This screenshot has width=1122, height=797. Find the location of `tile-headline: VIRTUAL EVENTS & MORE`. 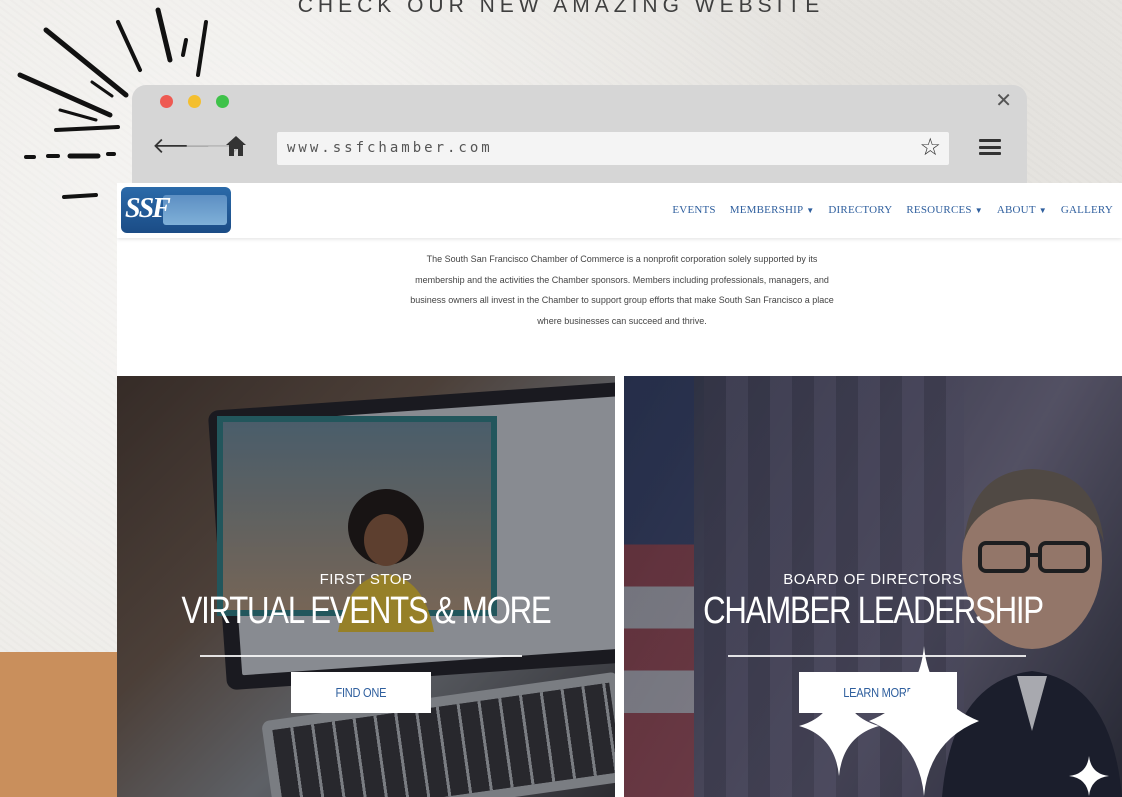

tile-headline: VIRTUAL EVENTS & MORE is located at coordinates (366, 611).